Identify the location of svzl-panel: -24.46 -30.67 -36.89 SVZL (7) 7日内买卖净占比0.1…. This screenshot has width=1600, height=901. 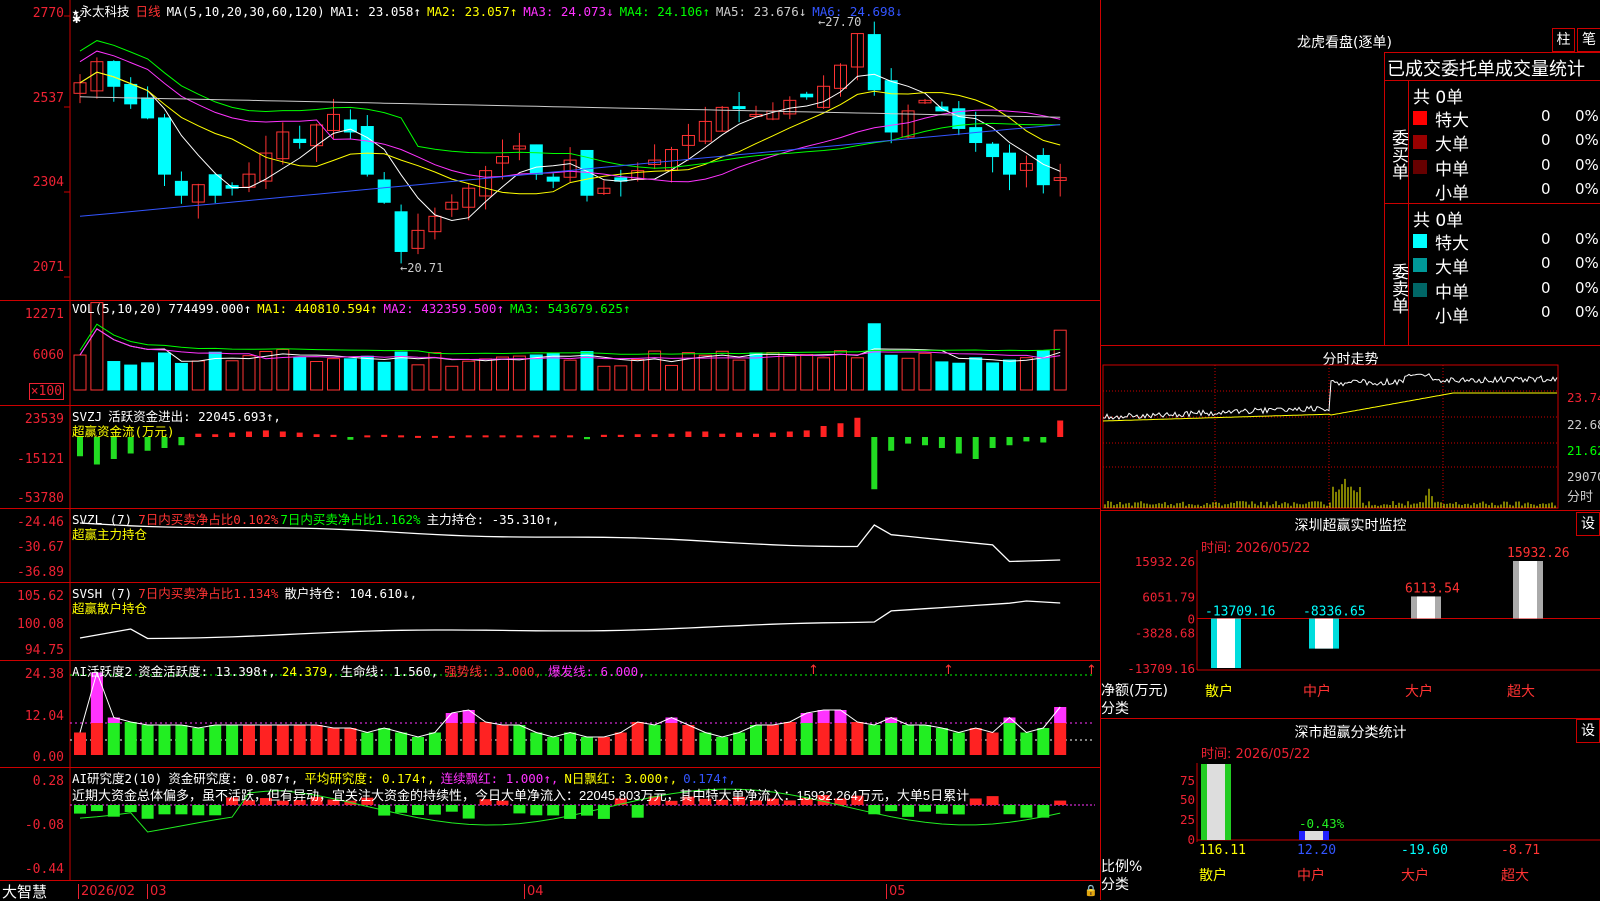
(550, 545).